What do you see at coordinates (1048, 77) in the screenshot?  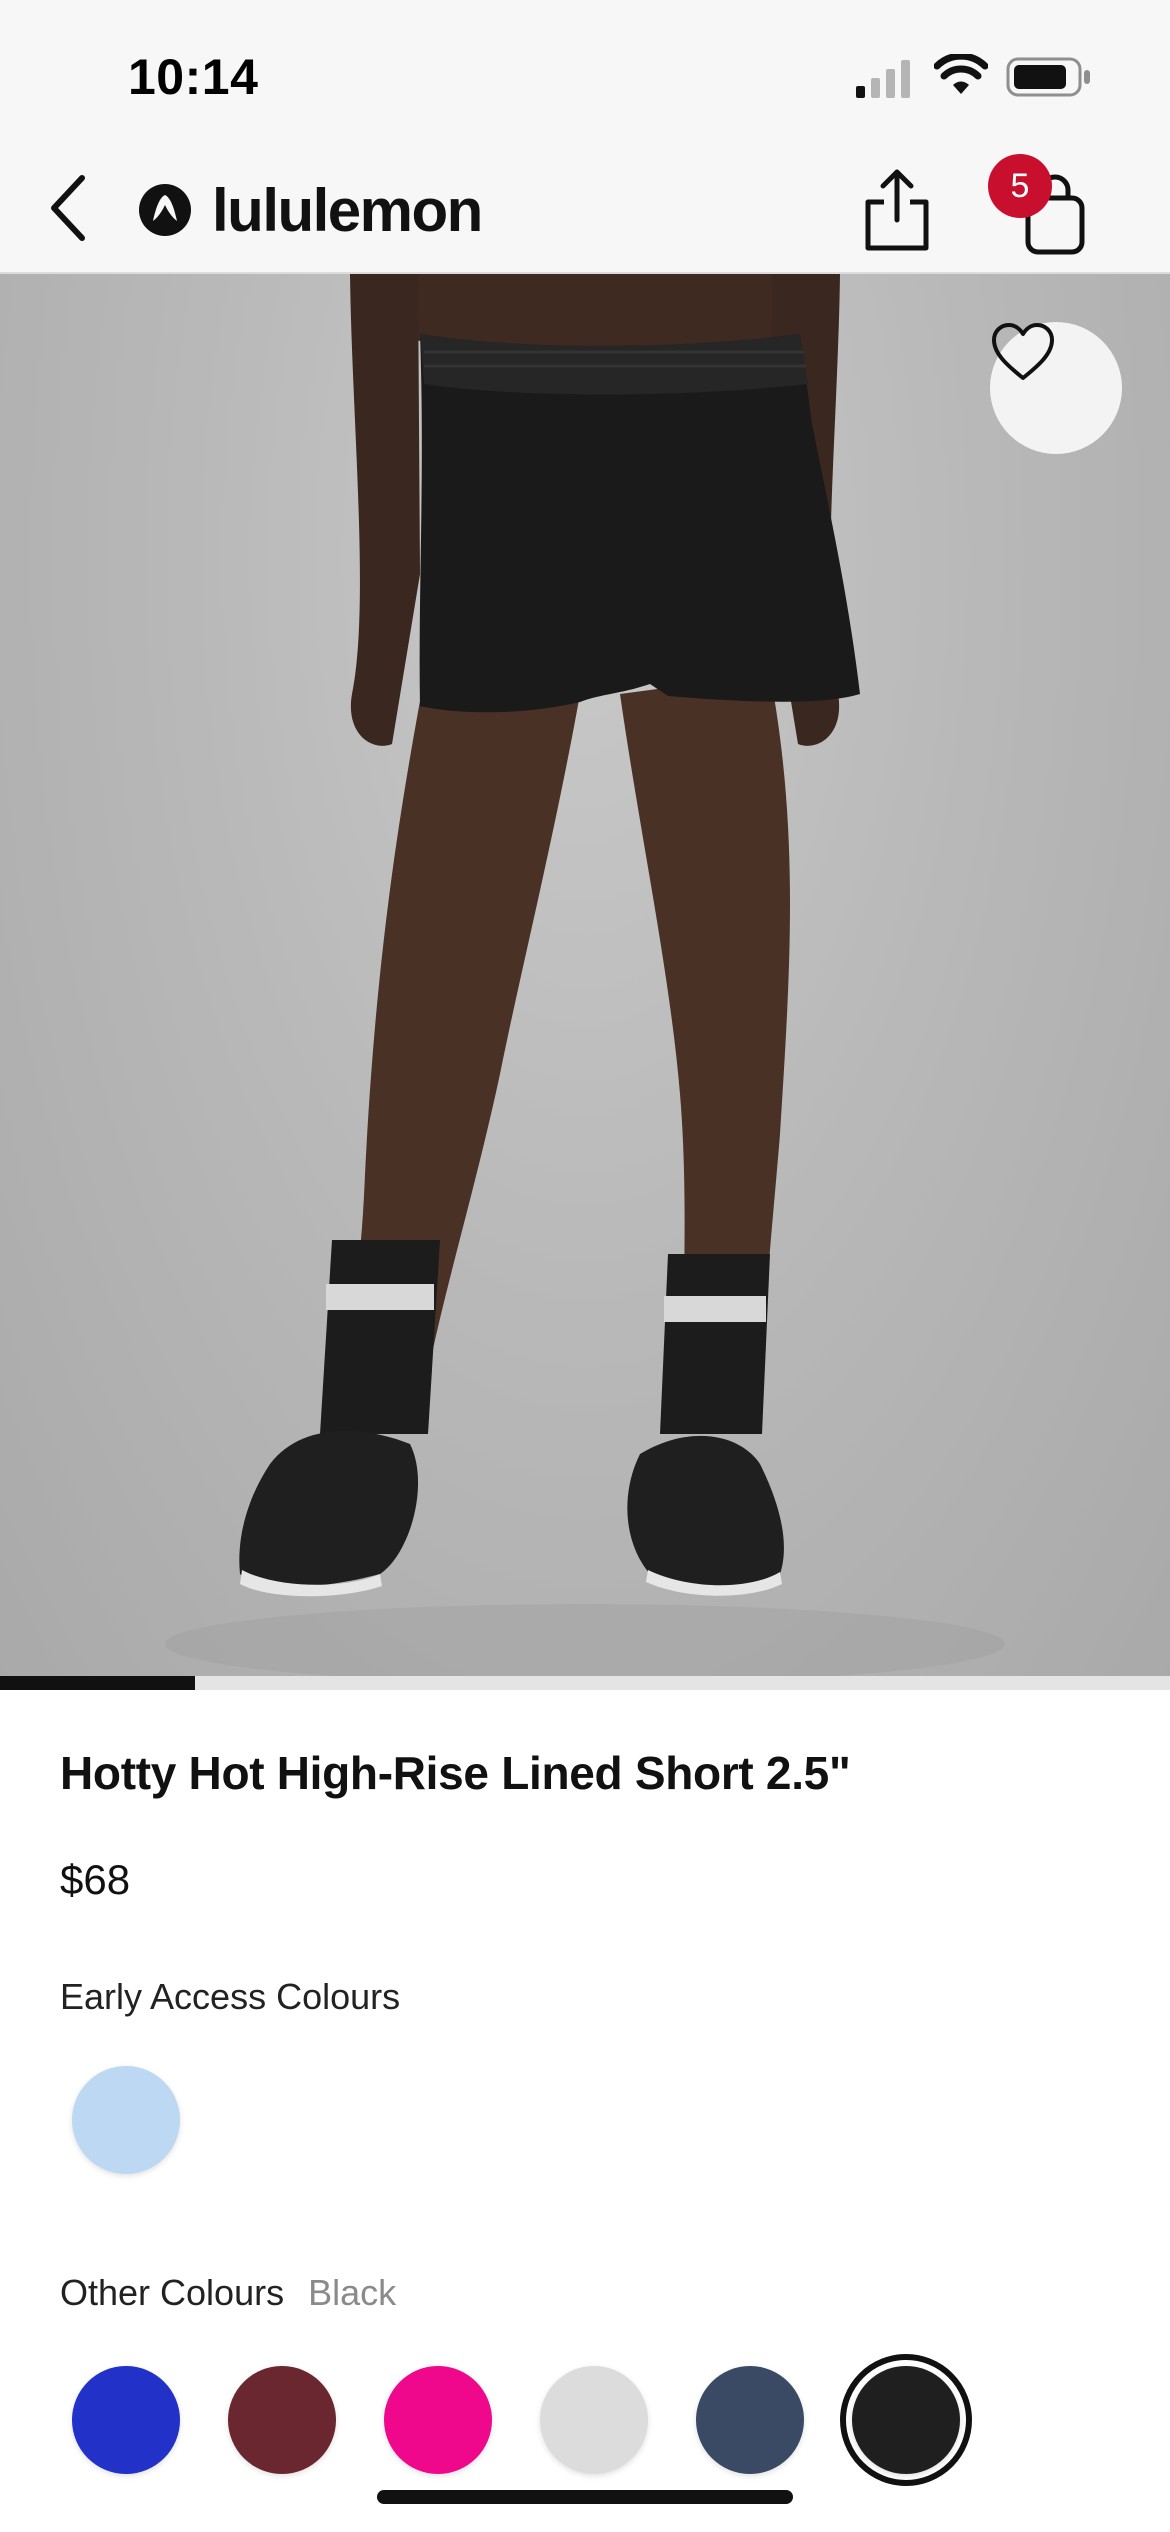 I see `battery-icon` at bounding box center [1048, 77].